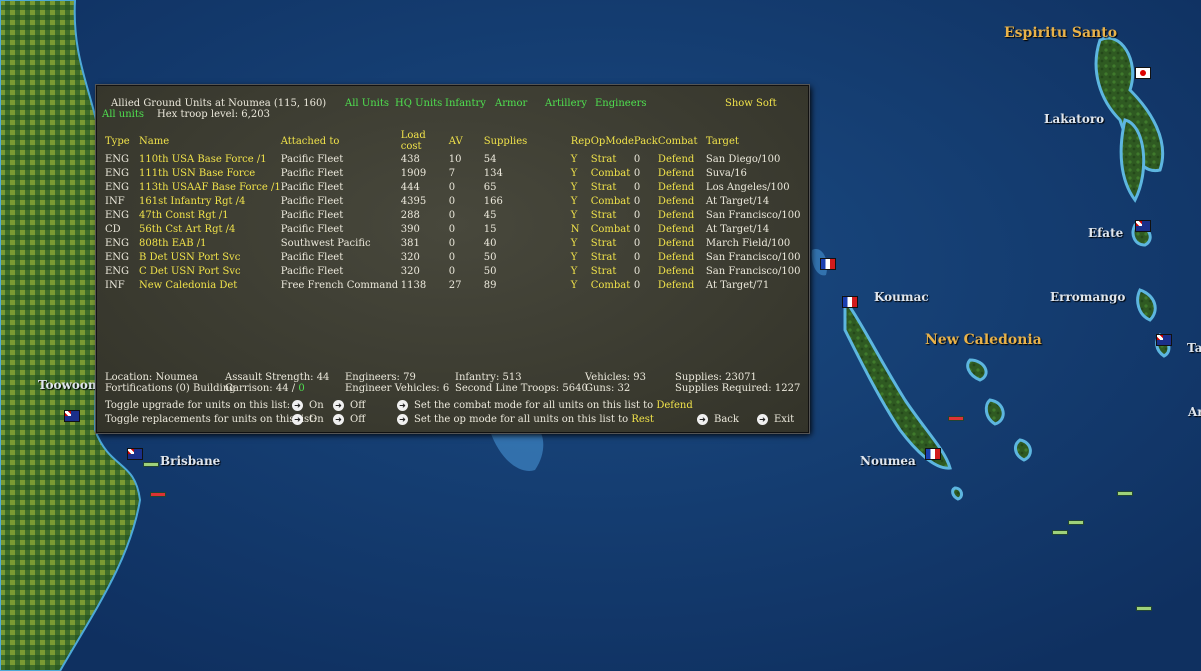 The width and height of the screenshot is (1201, 671). I want to click on unit-name: C Det USN Port Svc, so click(210, 271).